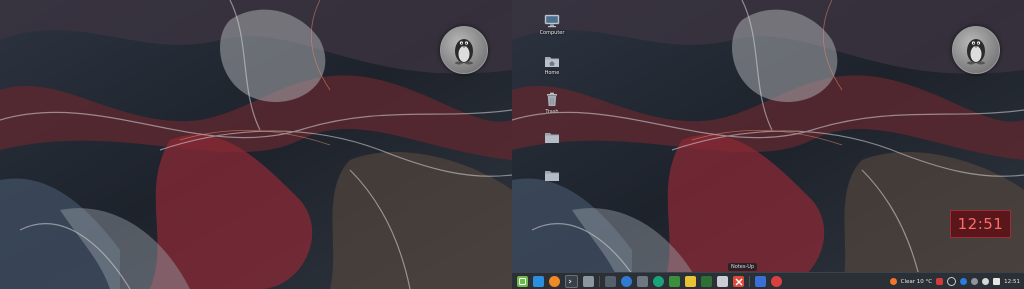 This screenshot has height=289, width=1024. Describe the element at coordinates (893, 281) in the screenshot. I see `weather-icon` at that location.